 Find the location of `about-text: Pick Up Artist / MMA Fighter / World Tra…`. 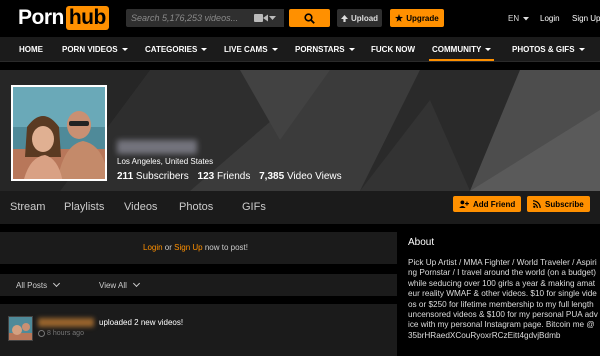

about-text: Pick Up Artist / MMA Fighter / World Tra… is located at coordinates (503, 299).